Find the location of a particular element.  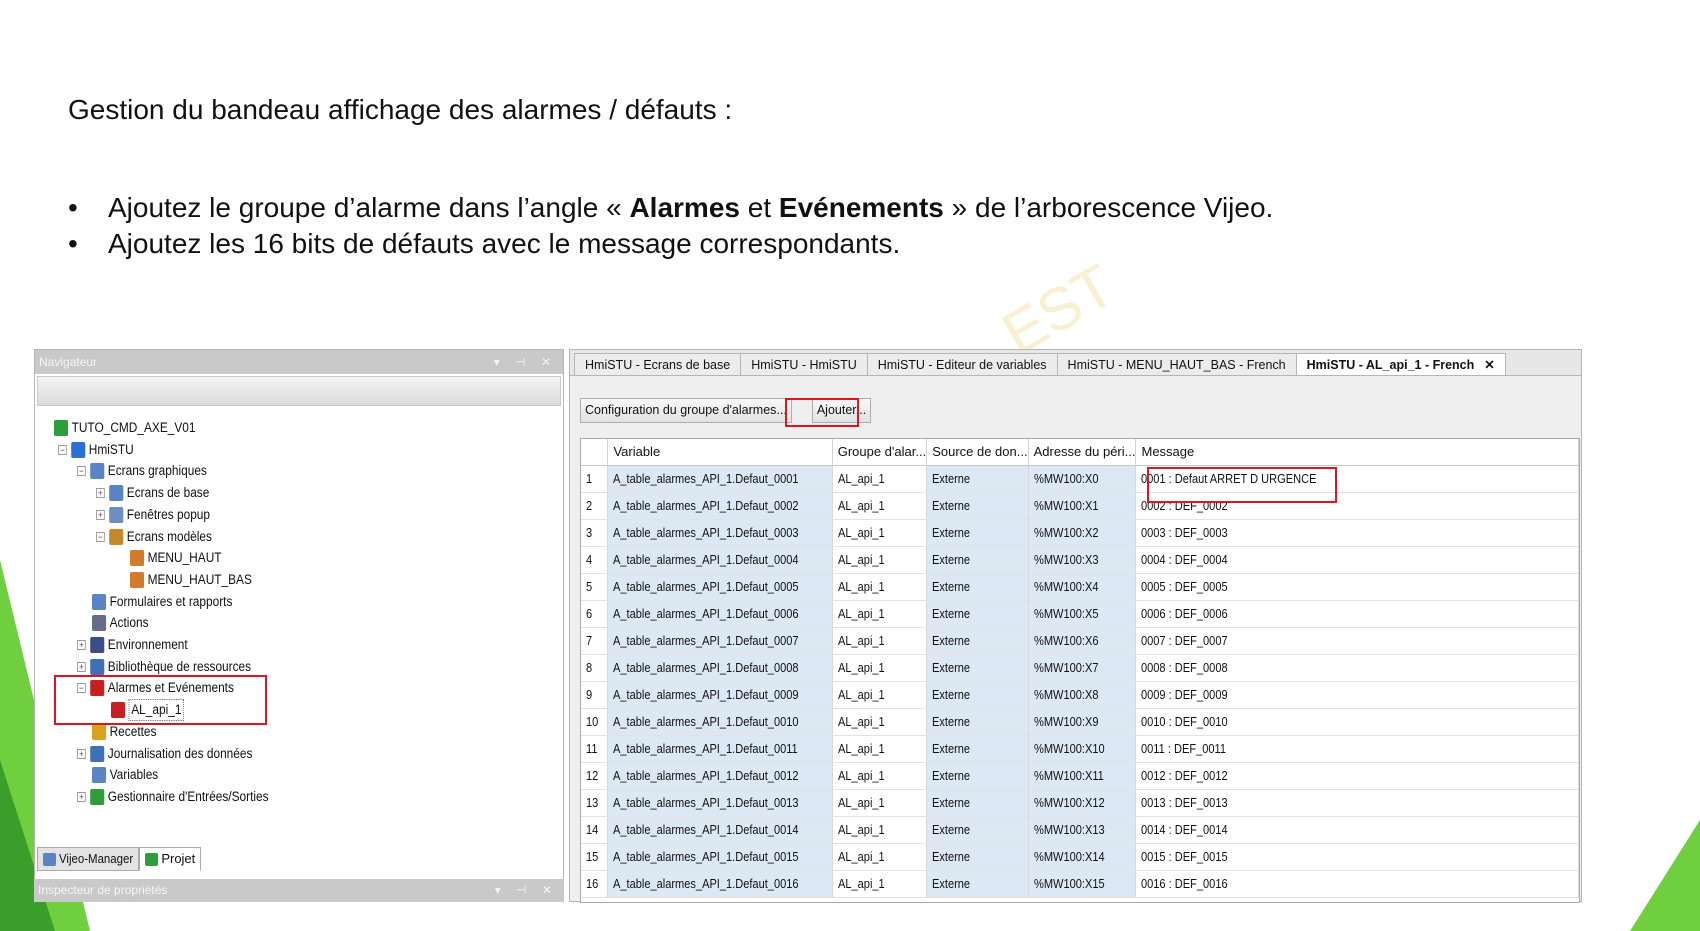

row-index: 13 is located at coordinates (595, 803).